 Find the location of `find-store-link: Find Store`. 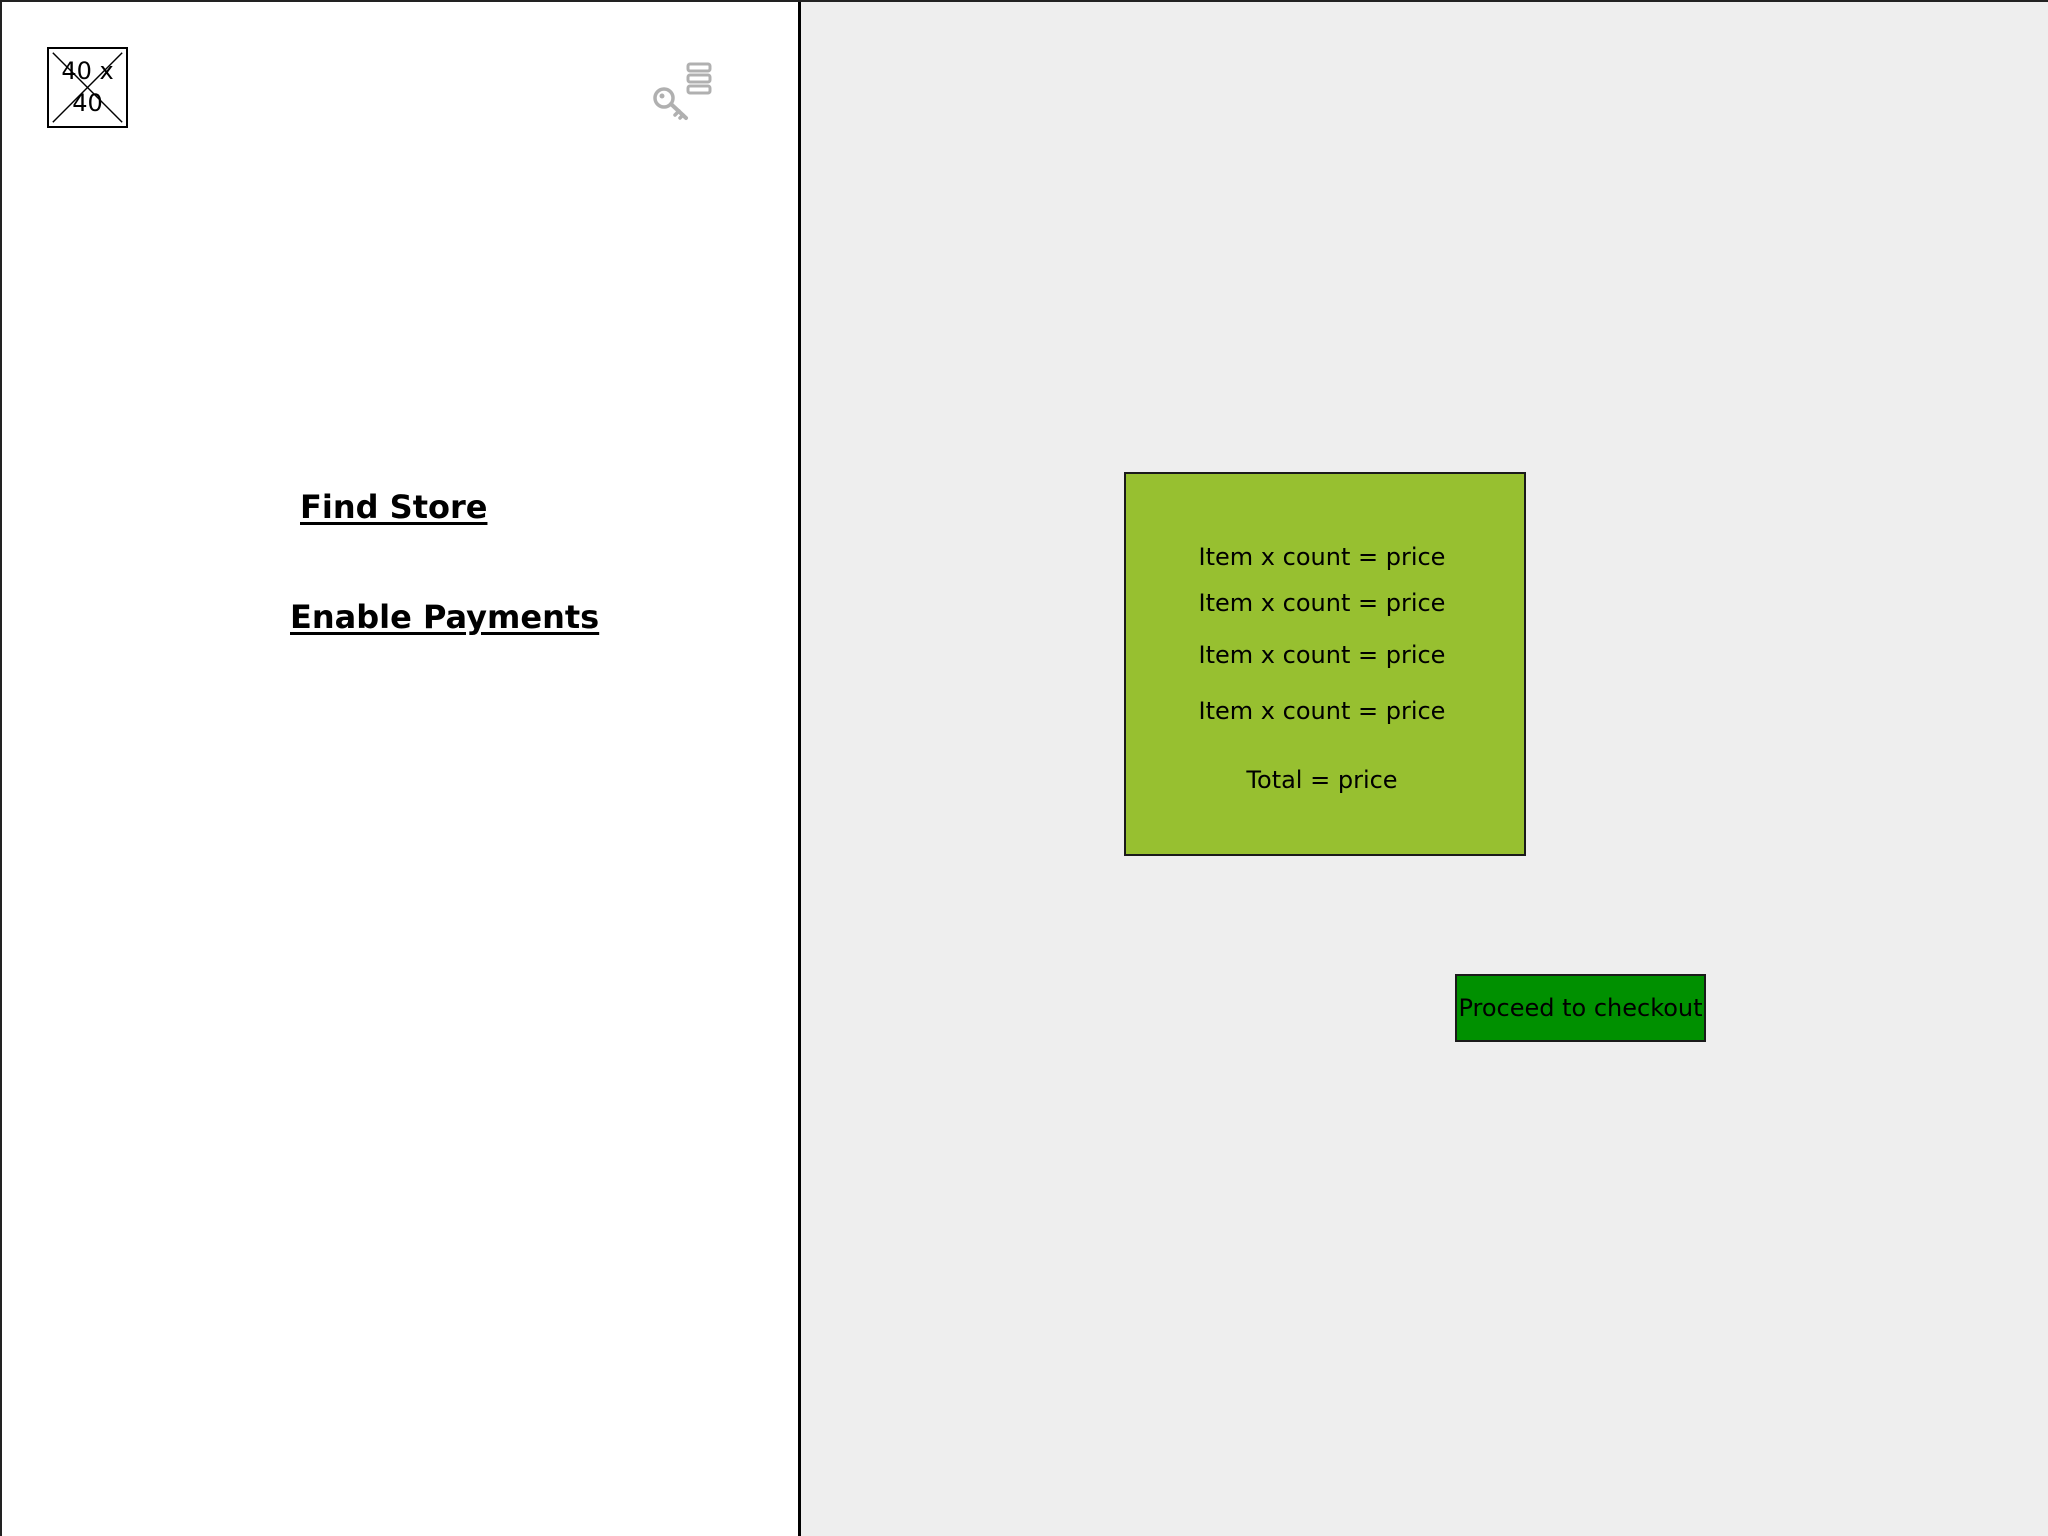

find-store-link: Find Store is located at coordinates (393, 507).